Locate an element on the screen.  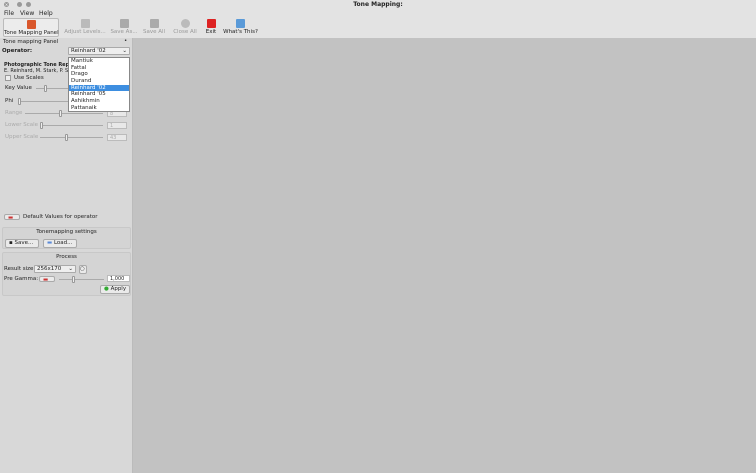
label: Save All is located at coordinates (154, 32).